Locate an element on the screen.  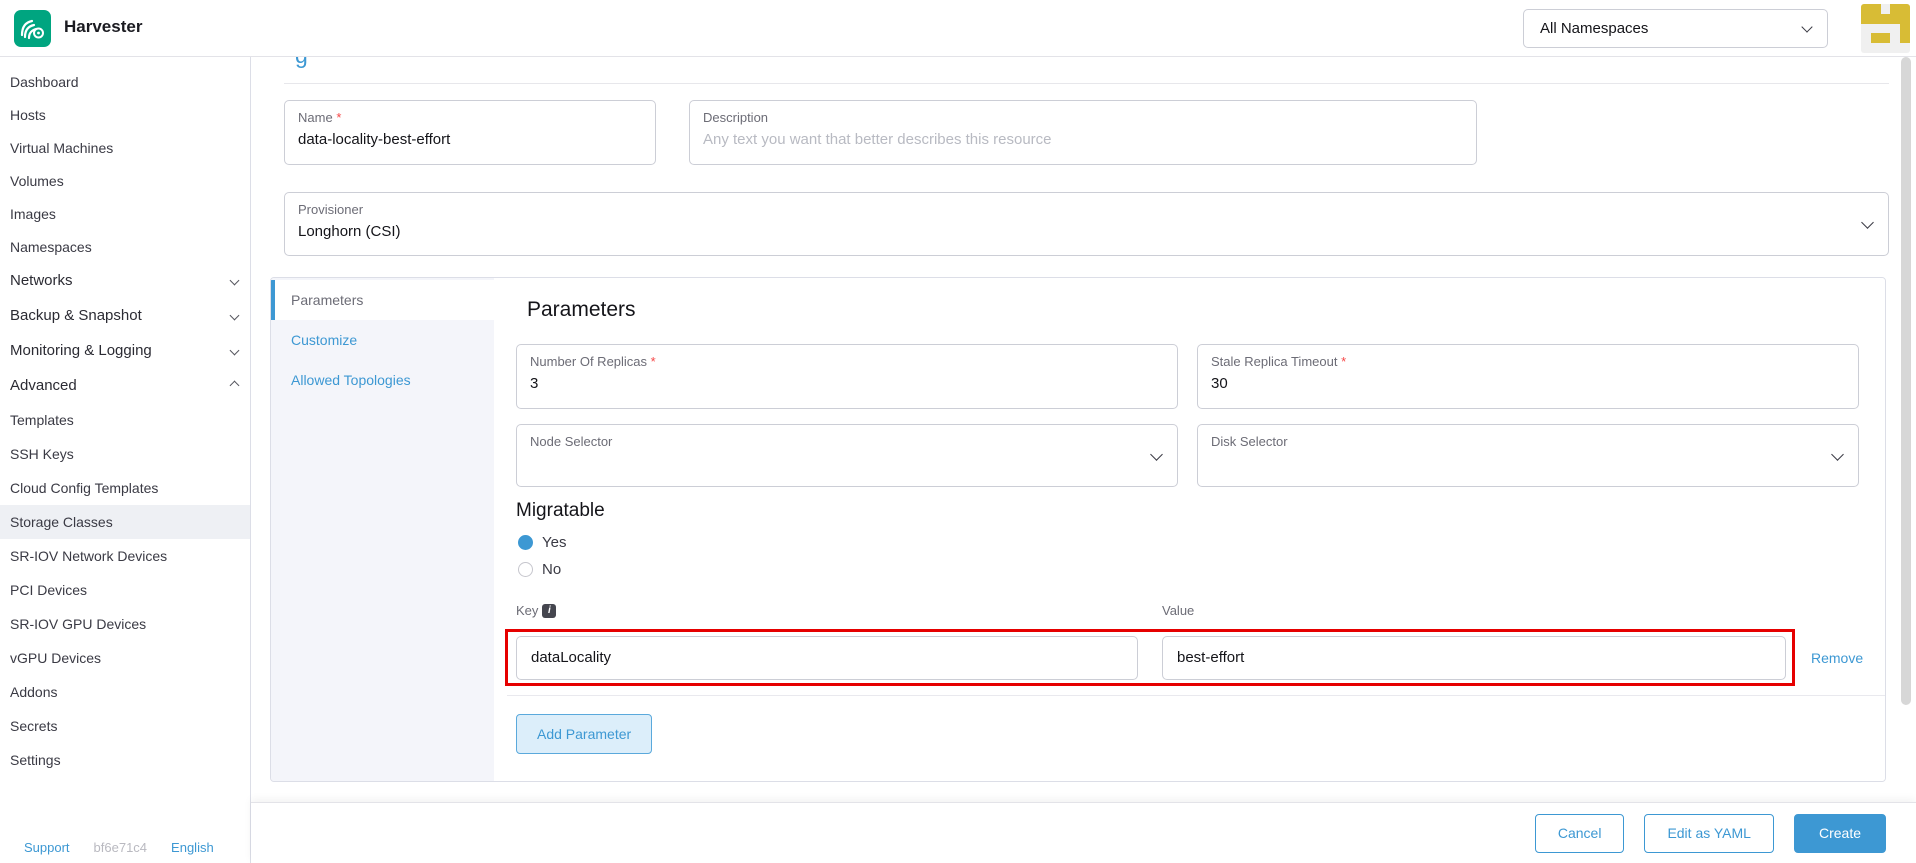
sidebar-item-advanced: Advanced is located at coordinates (125, 385).